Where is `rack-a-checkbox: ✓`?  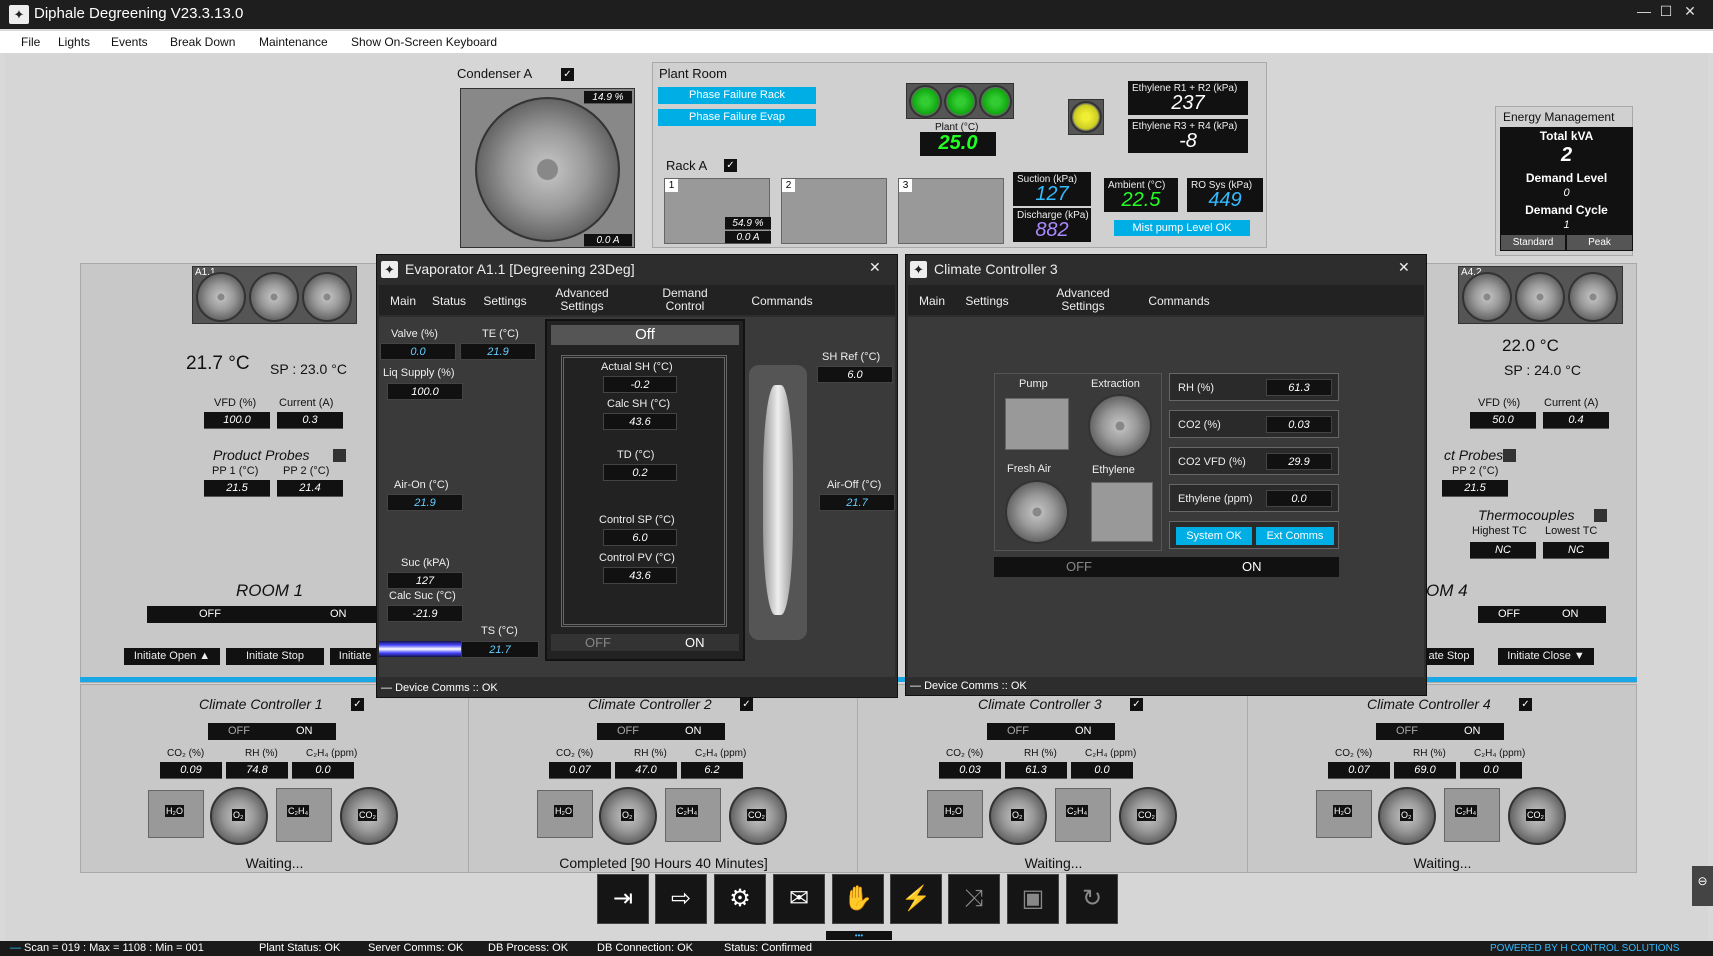
rack-a-checkbox: ✓ is located at coordinates (730, 165).